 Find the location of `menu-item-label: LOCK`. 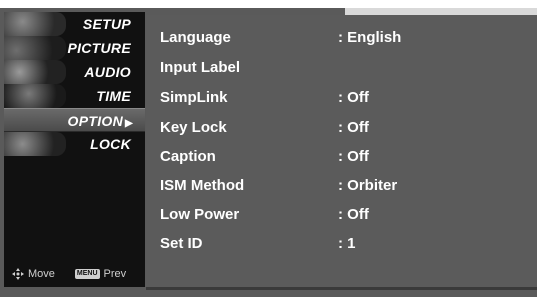

menu-item-label: LOCK is located at coordinates (110, 144).